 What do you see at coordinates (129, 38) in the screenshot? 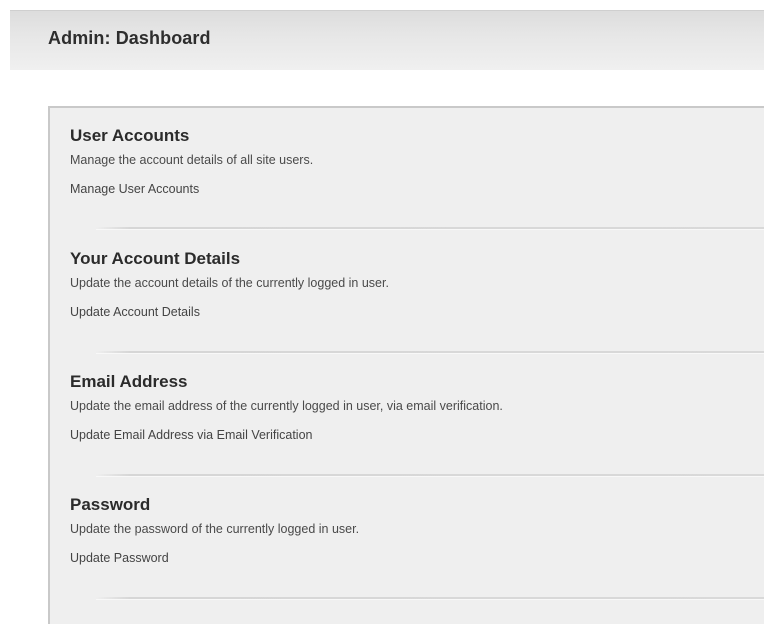
I see `page-title: Admin: Dashboard` at bounding box center [129, 38].